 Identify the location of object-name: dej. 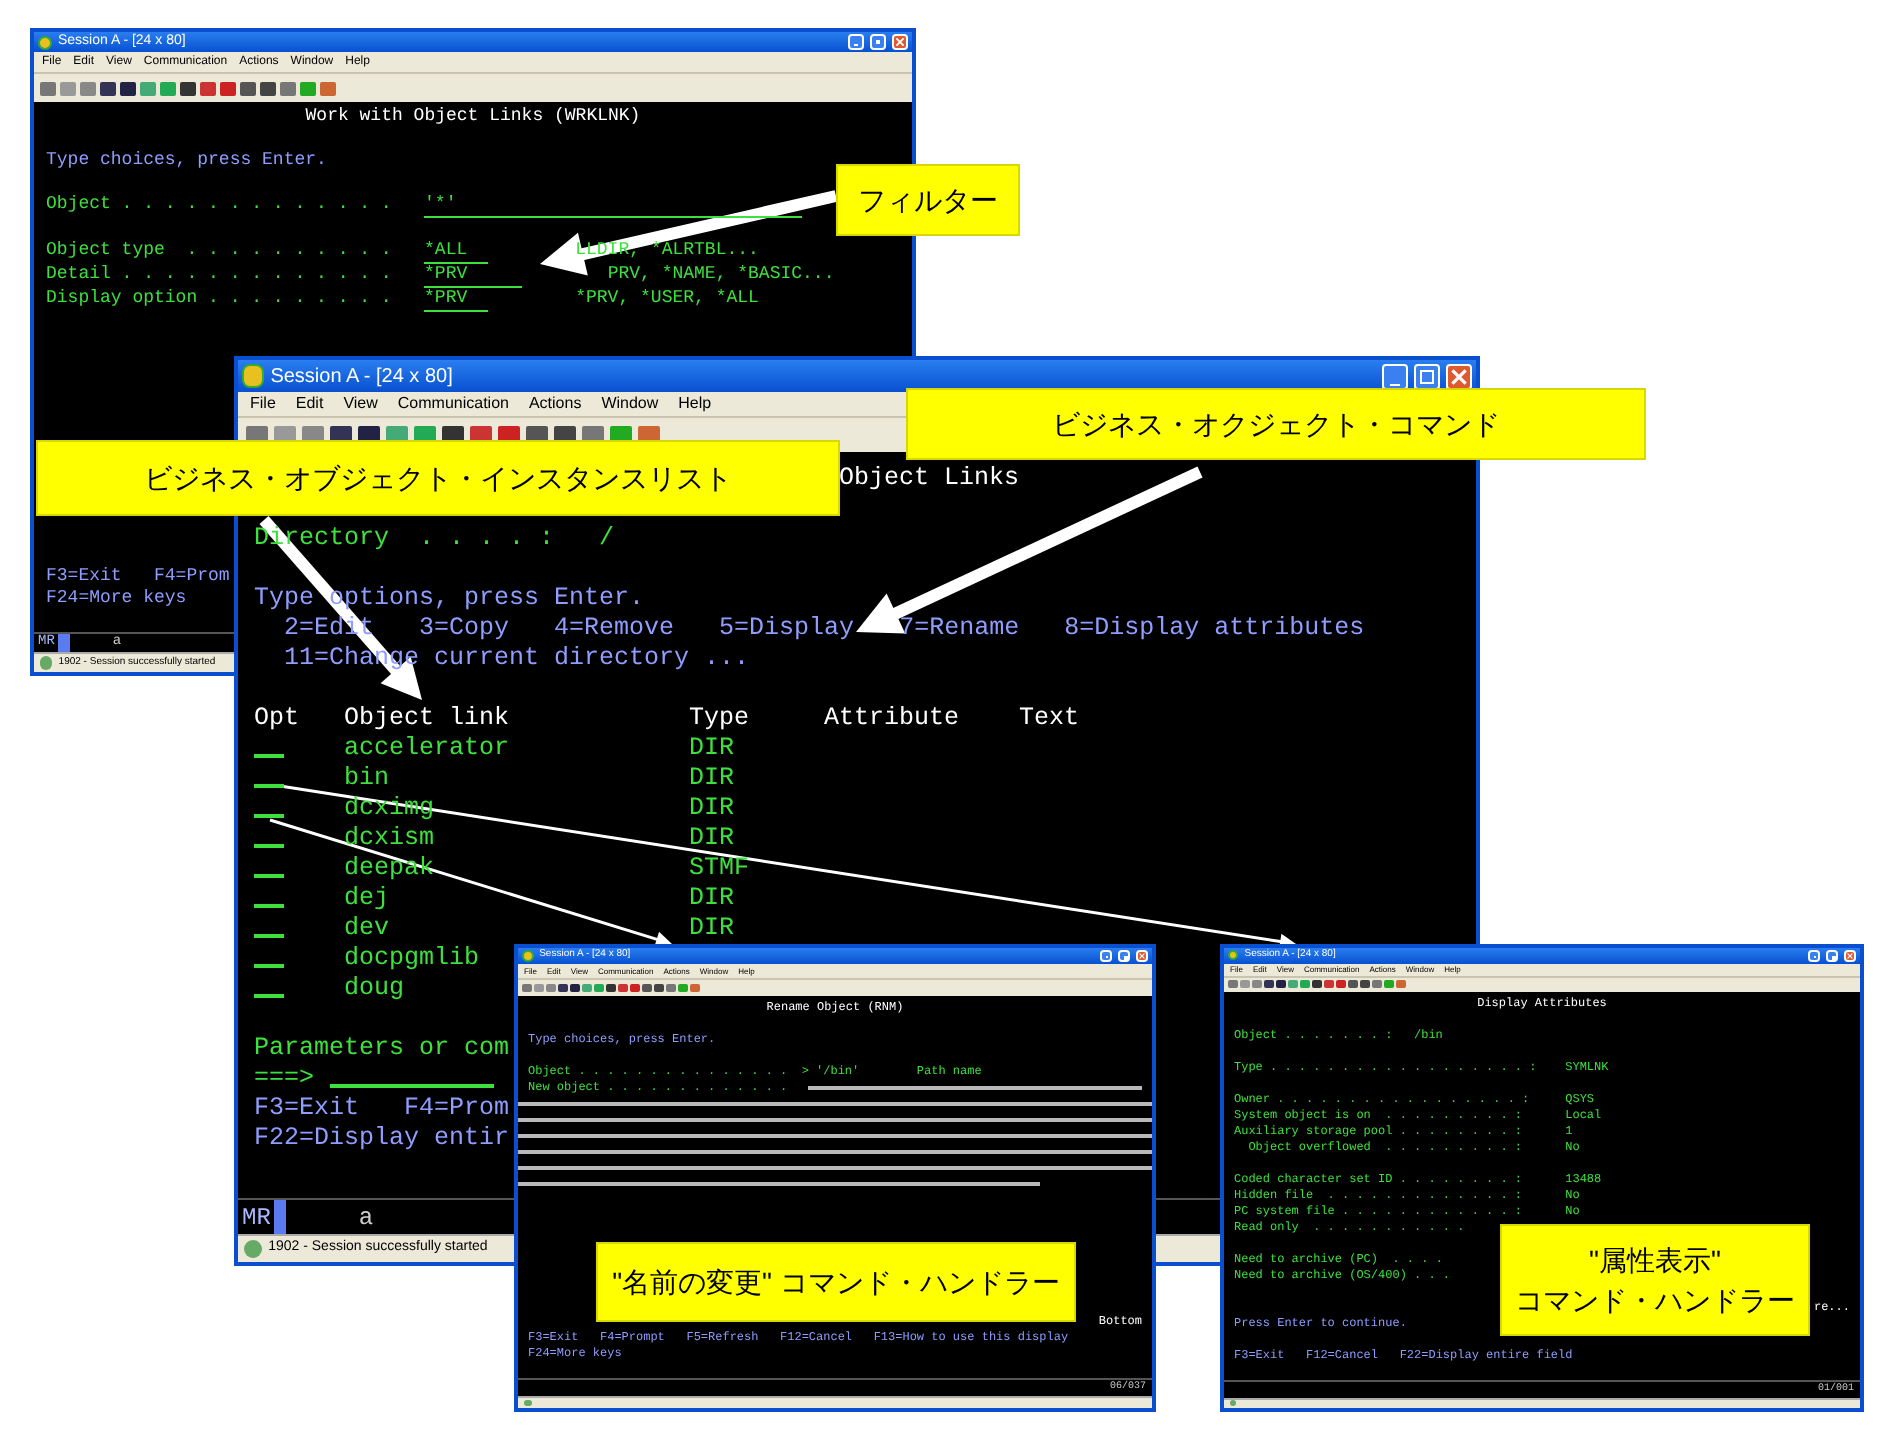
(367, 898).